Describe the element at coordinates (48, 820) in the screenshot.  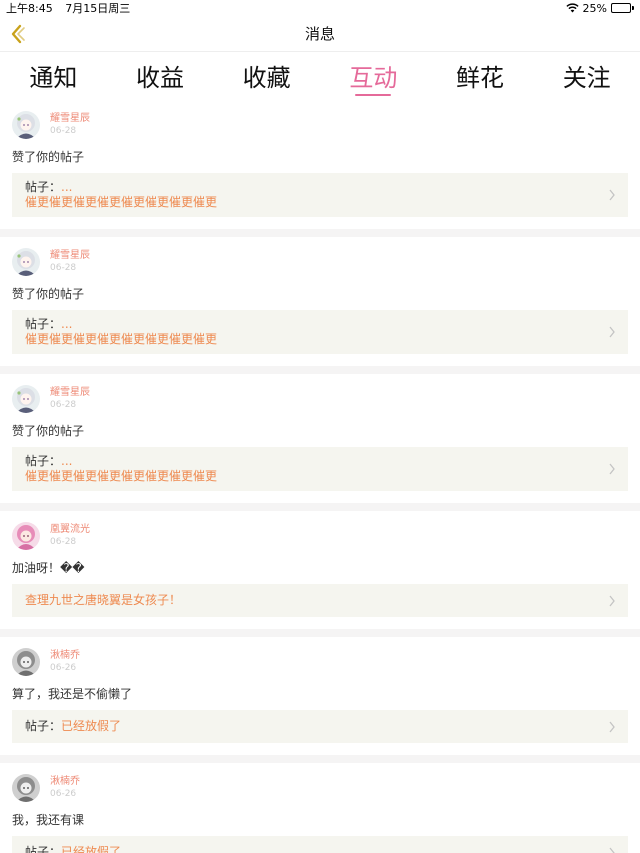
I see `comment-text: 我，我还有课` at that location.